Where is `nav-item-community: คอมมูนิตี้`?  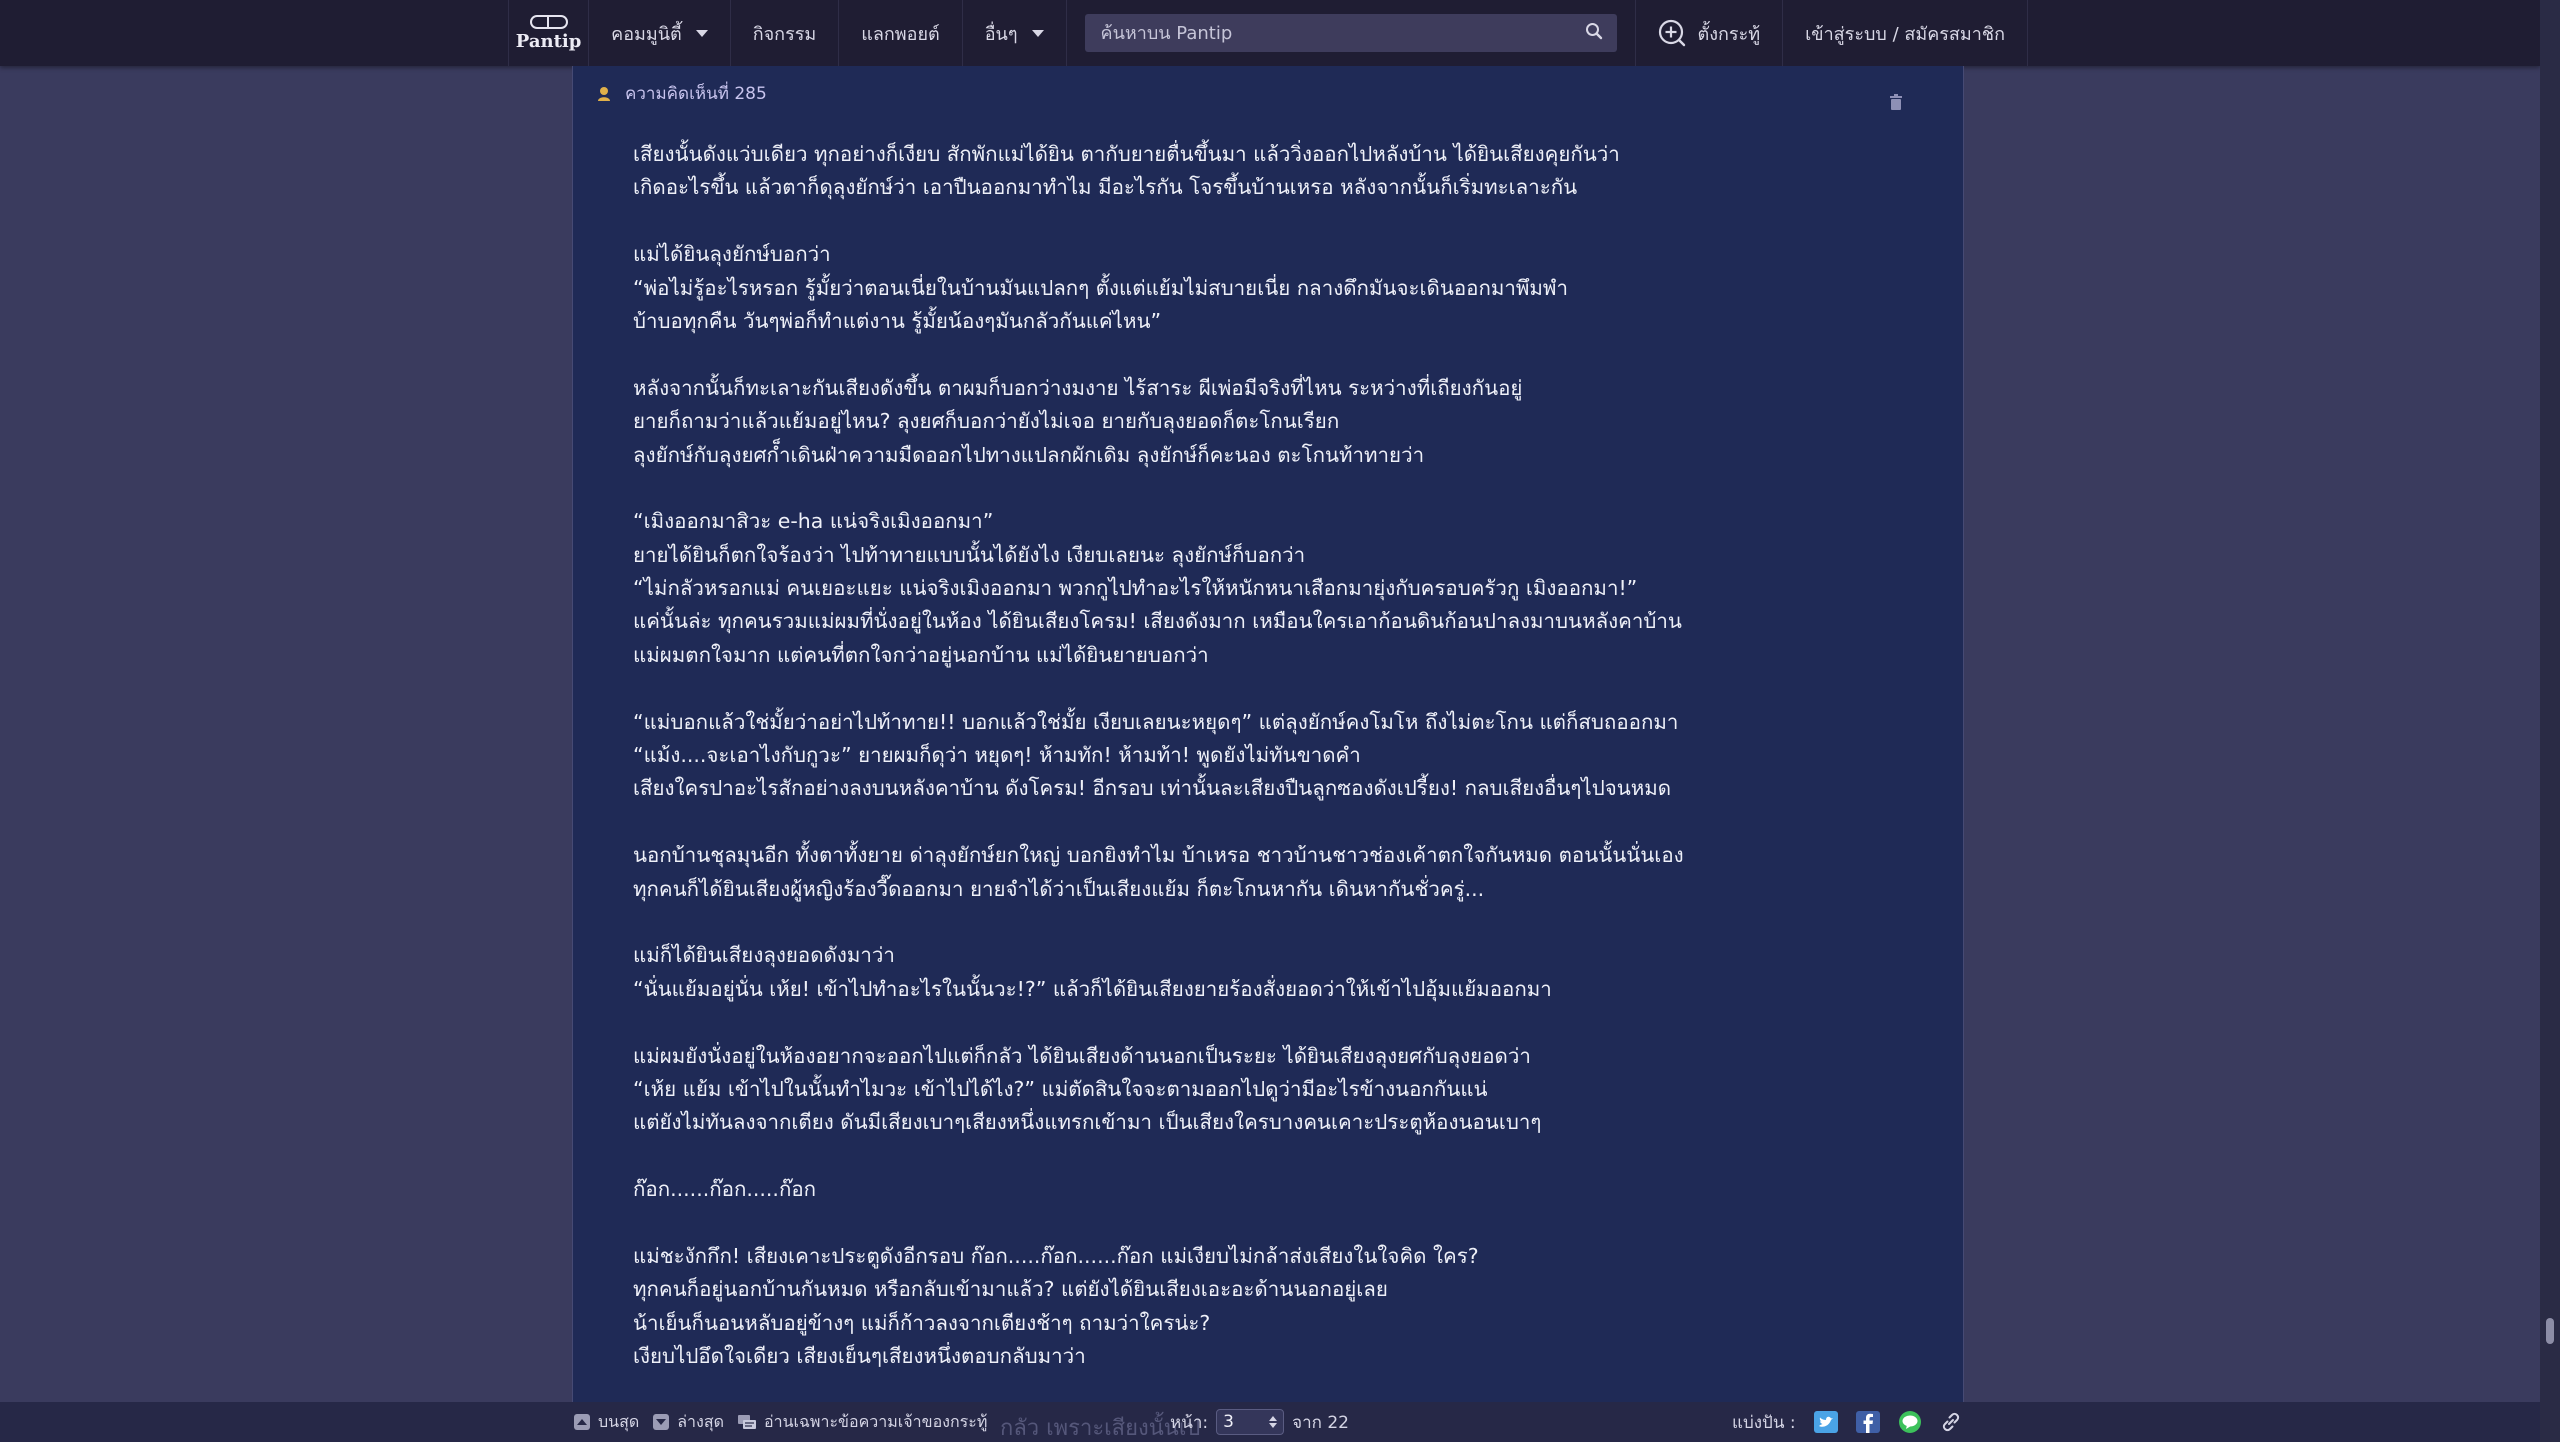 nav-item-community: คอมมูนิตี้ is located at coordinates (660, 33).